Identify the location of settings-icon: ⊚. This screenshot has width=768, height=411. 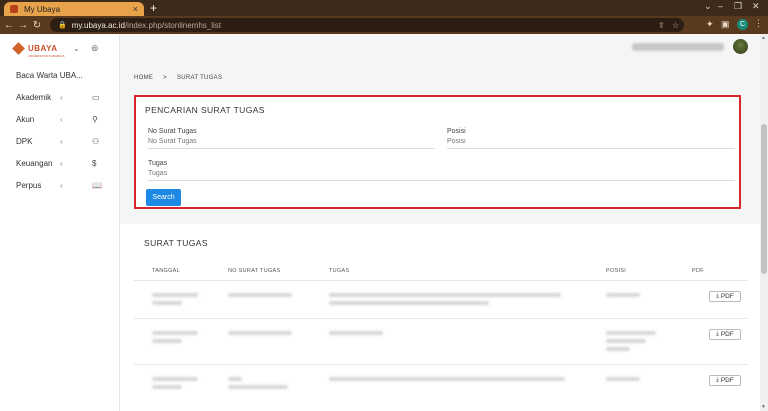
(95, 48).